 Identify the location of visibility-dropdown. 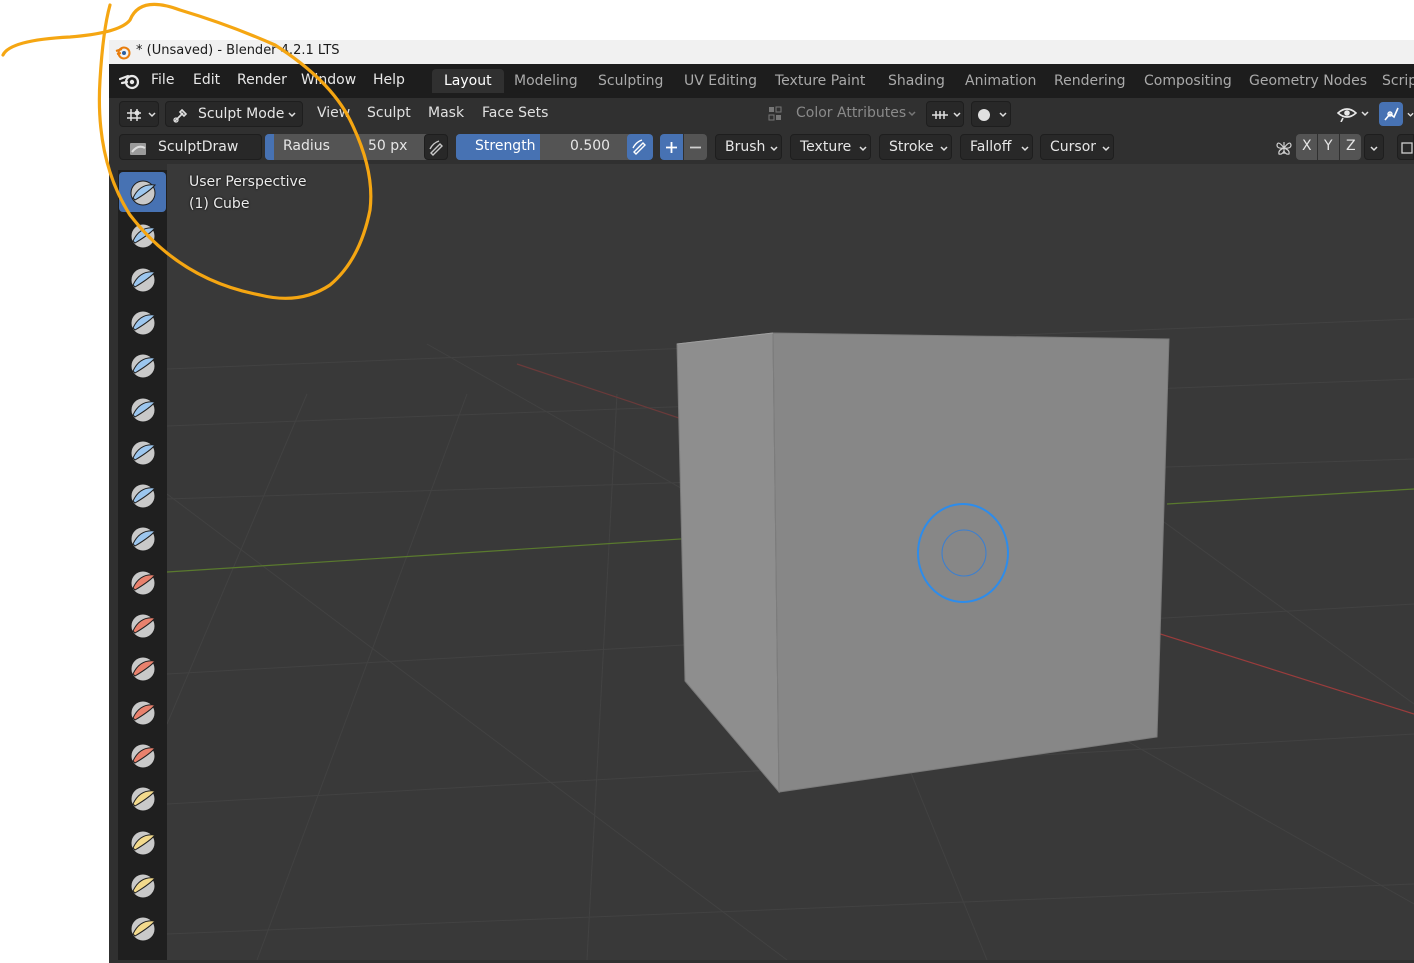
(1353, 114).